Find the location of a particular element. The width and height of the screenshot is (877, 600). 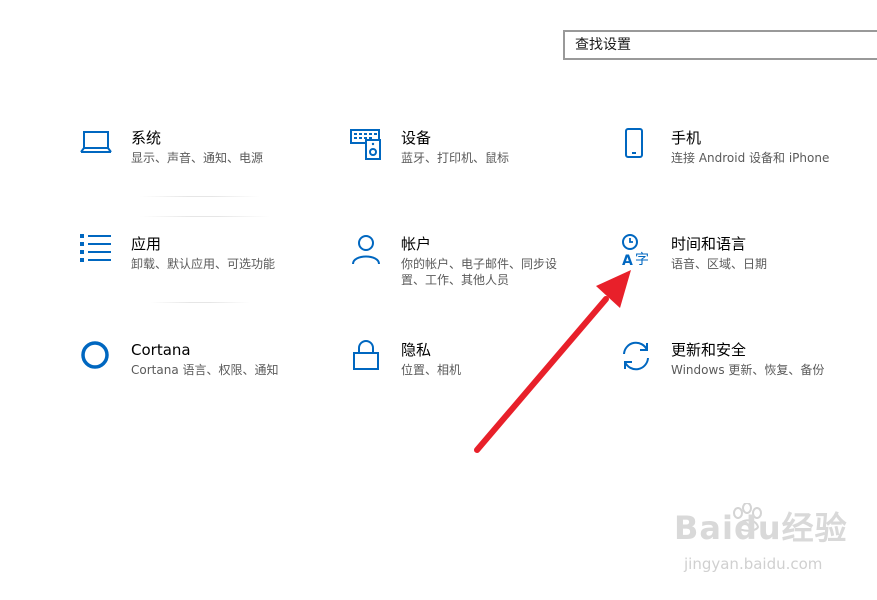

tile-time-language: A 字 时间和语言 语音、区域、日期 is located at coordinates (745, 270).